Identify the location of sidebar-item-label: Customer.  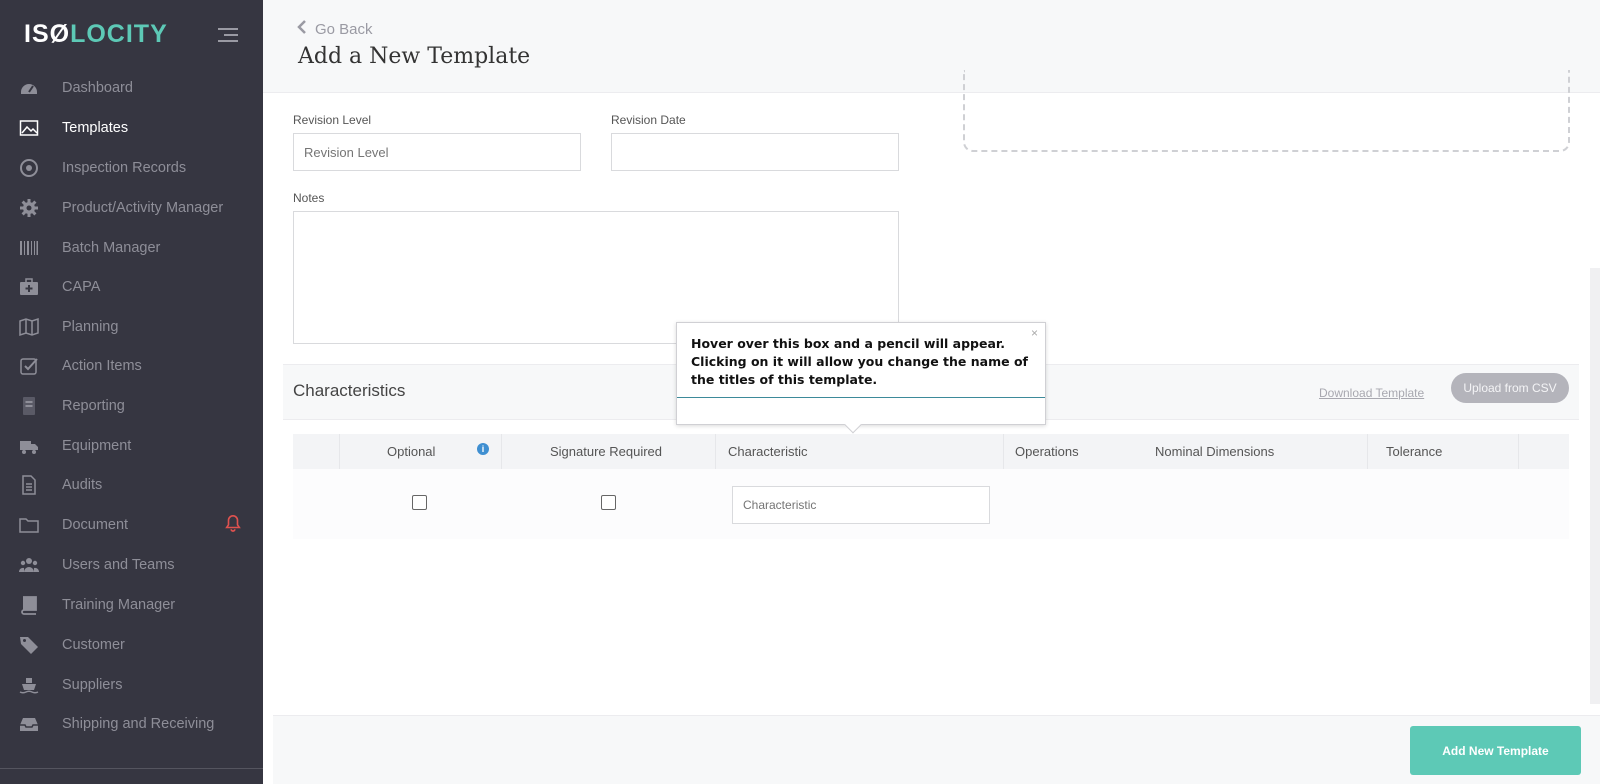
(93, 645).